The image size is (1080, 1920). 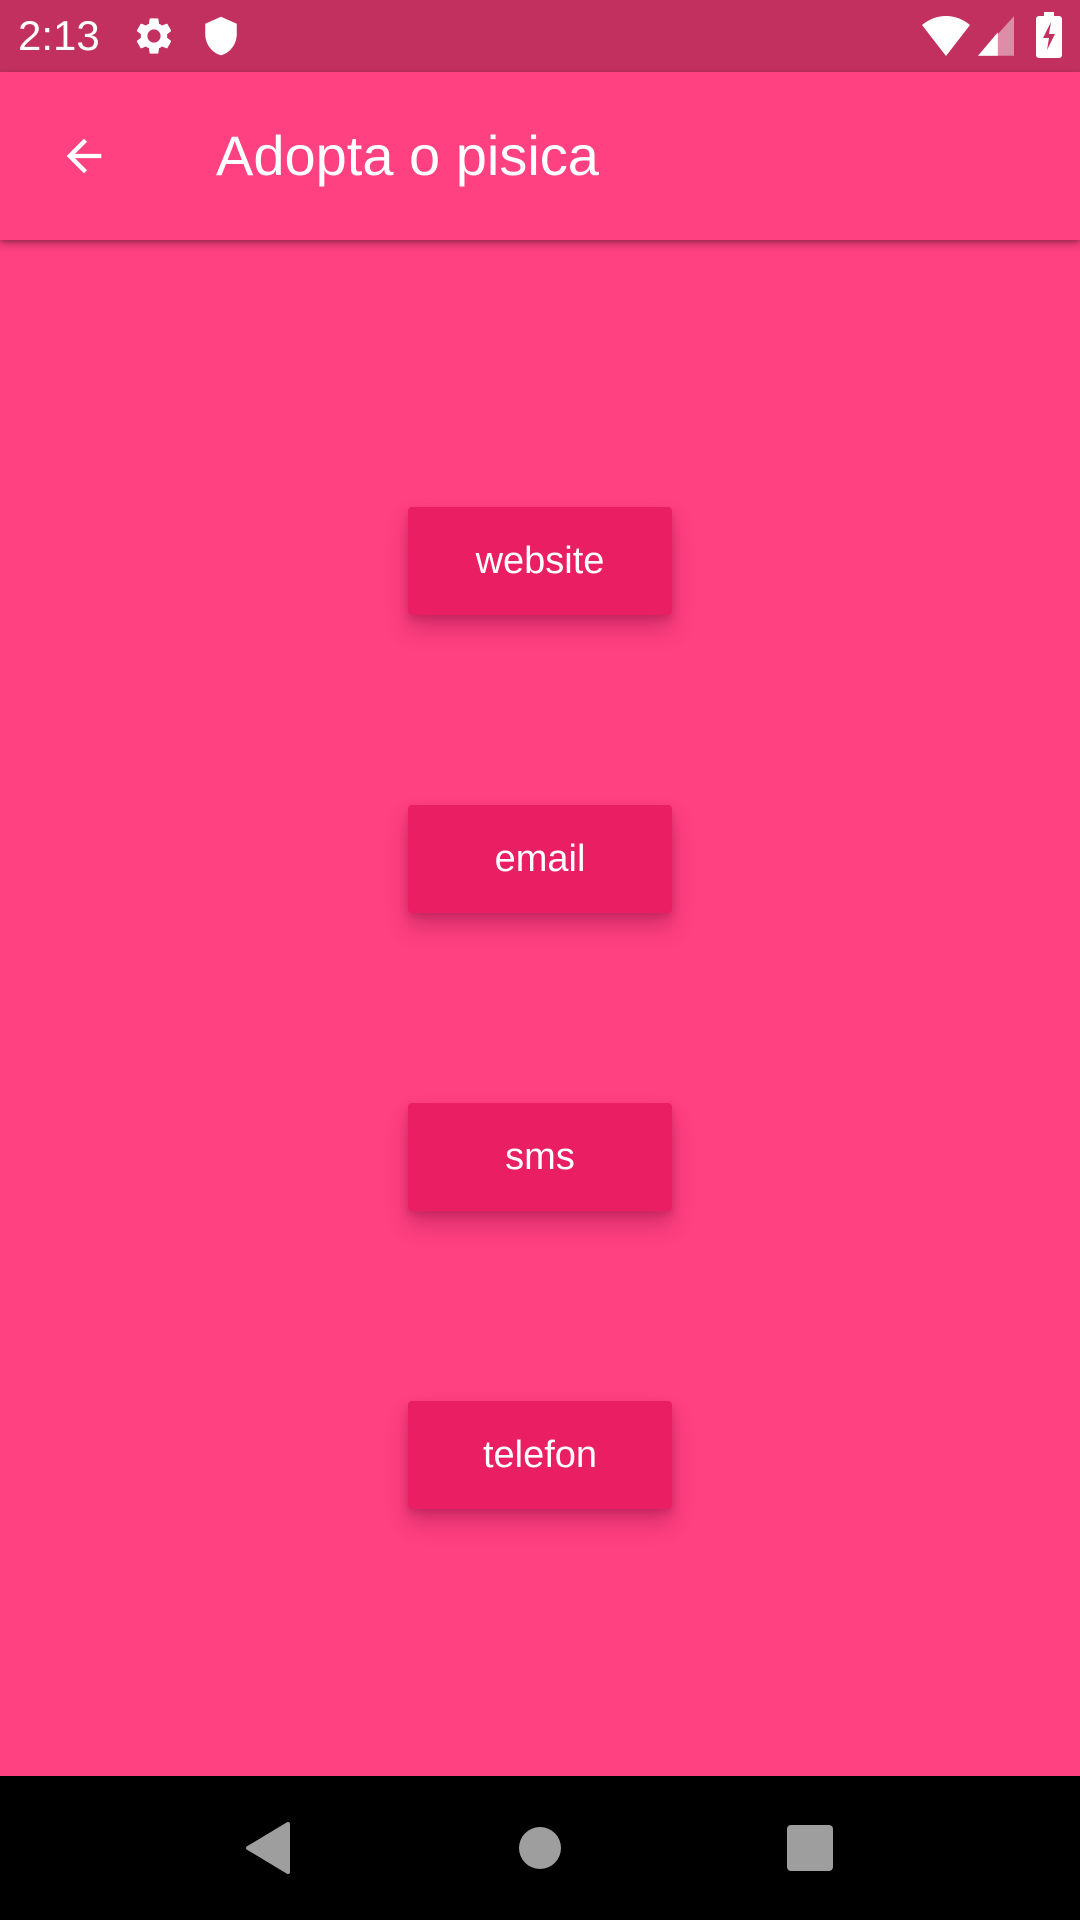 I want to click on signal-icon, so click(x=996, y=36).